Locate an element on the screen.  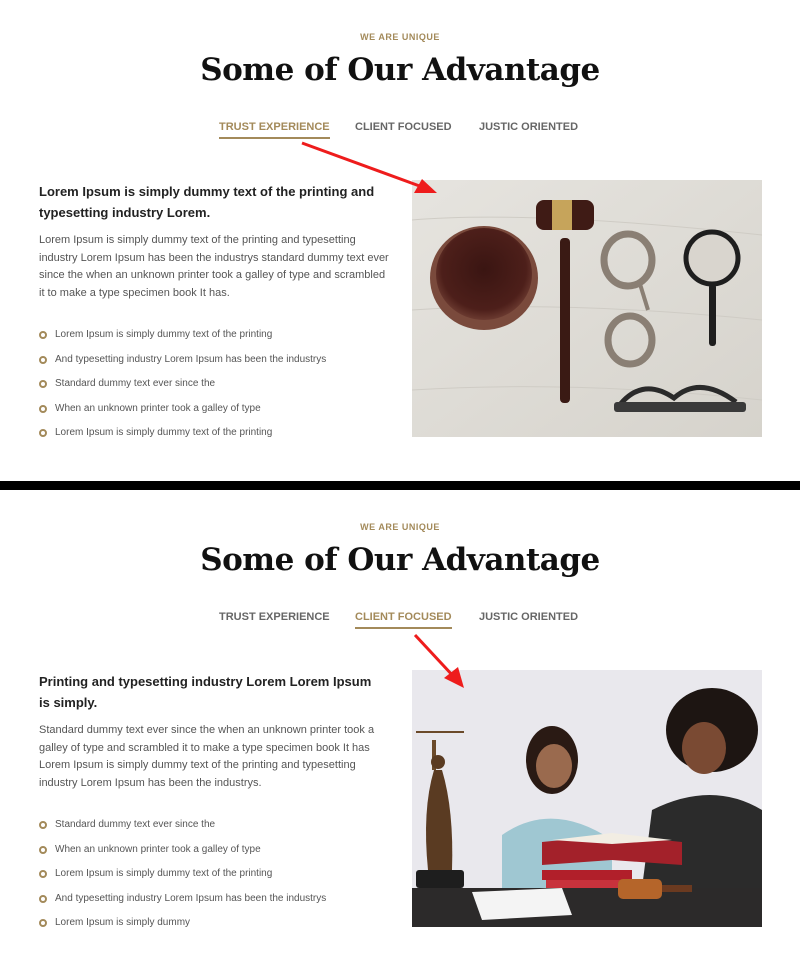
feature-item: Lorem Ipsum is simply dummy is located at coordinates (182, 927).